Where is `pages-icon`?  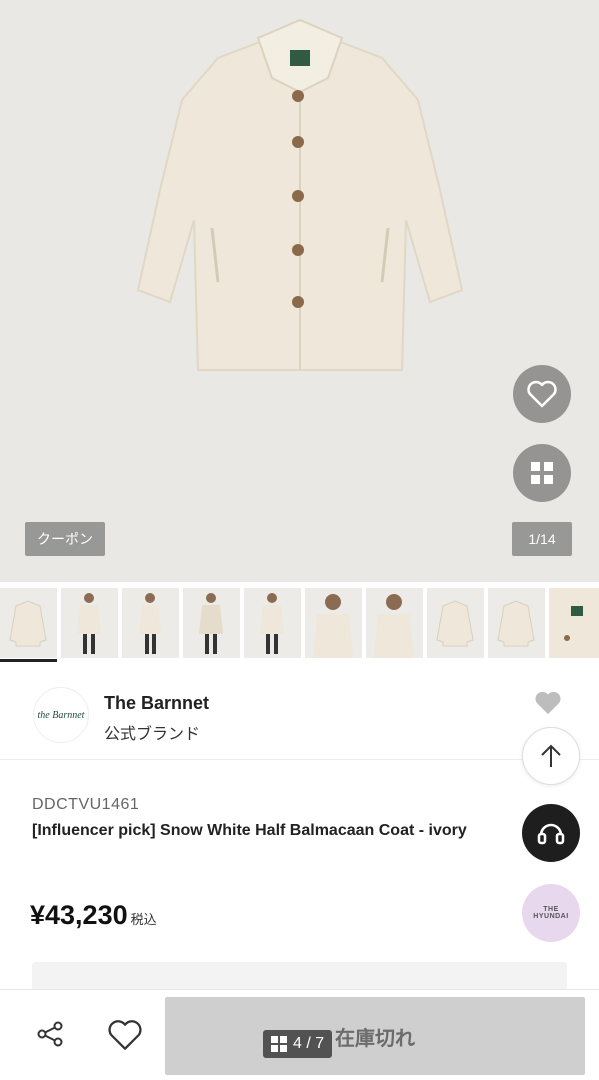 pages-icon is located at coordinates (279, 1044).